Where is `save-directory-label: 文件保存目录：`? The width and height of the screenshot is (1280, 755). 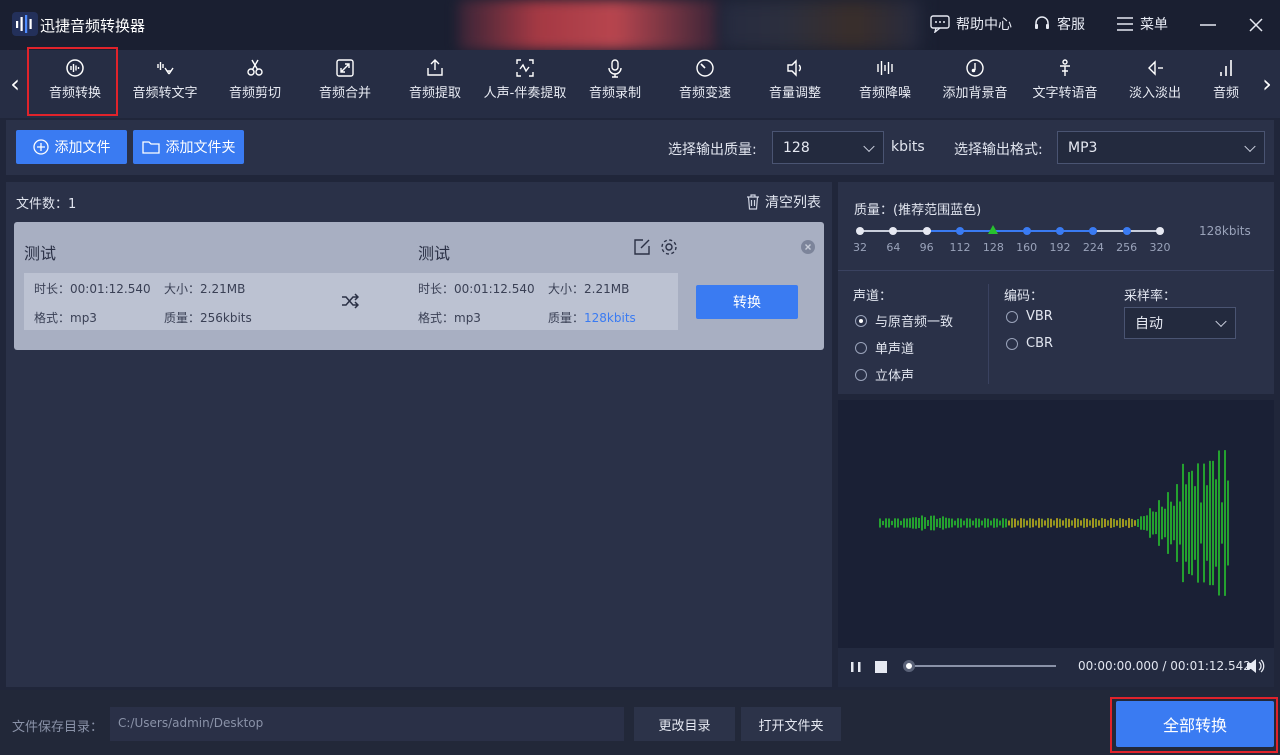
save-directory-label: 文件保存目录： is located at coordinates (58, 727).